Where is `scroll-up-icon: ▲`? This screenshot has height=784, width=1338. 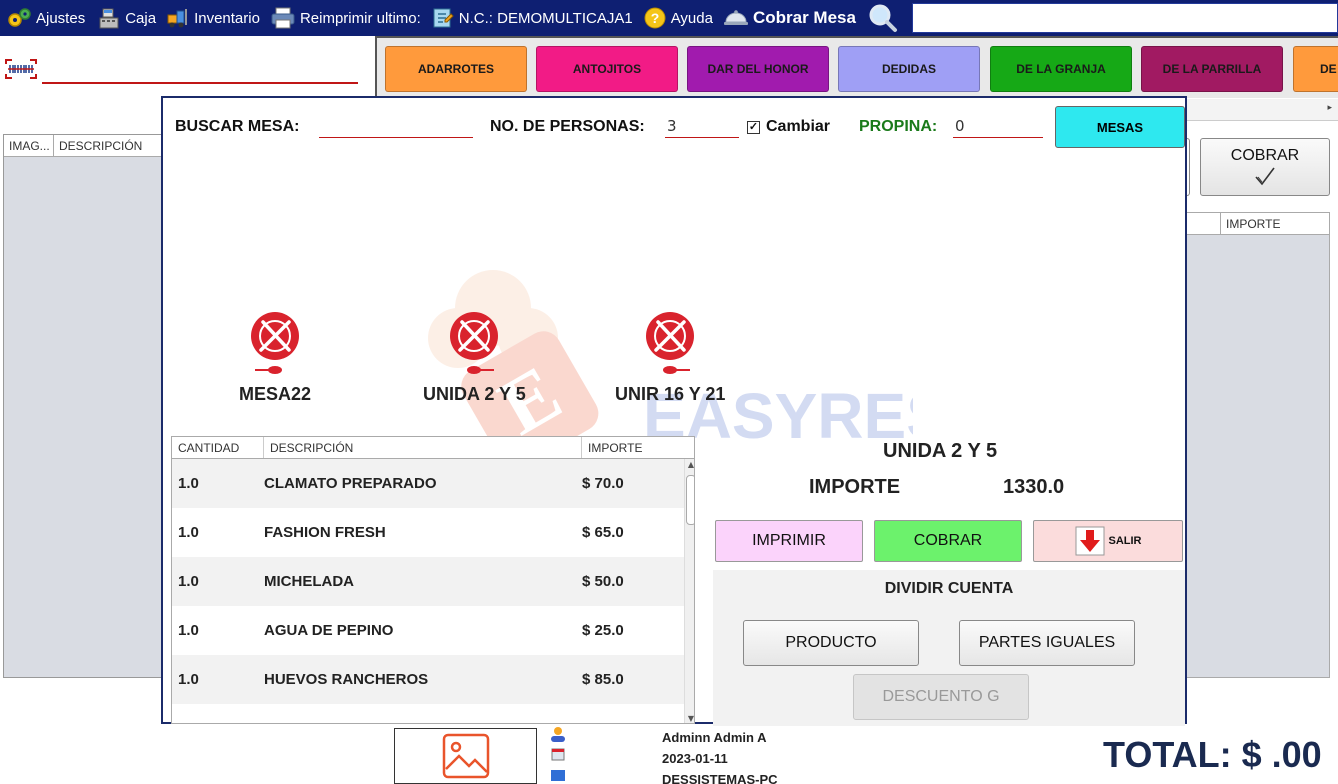
scroll-up-icon: ▲ is located at coordinates (689, 465).